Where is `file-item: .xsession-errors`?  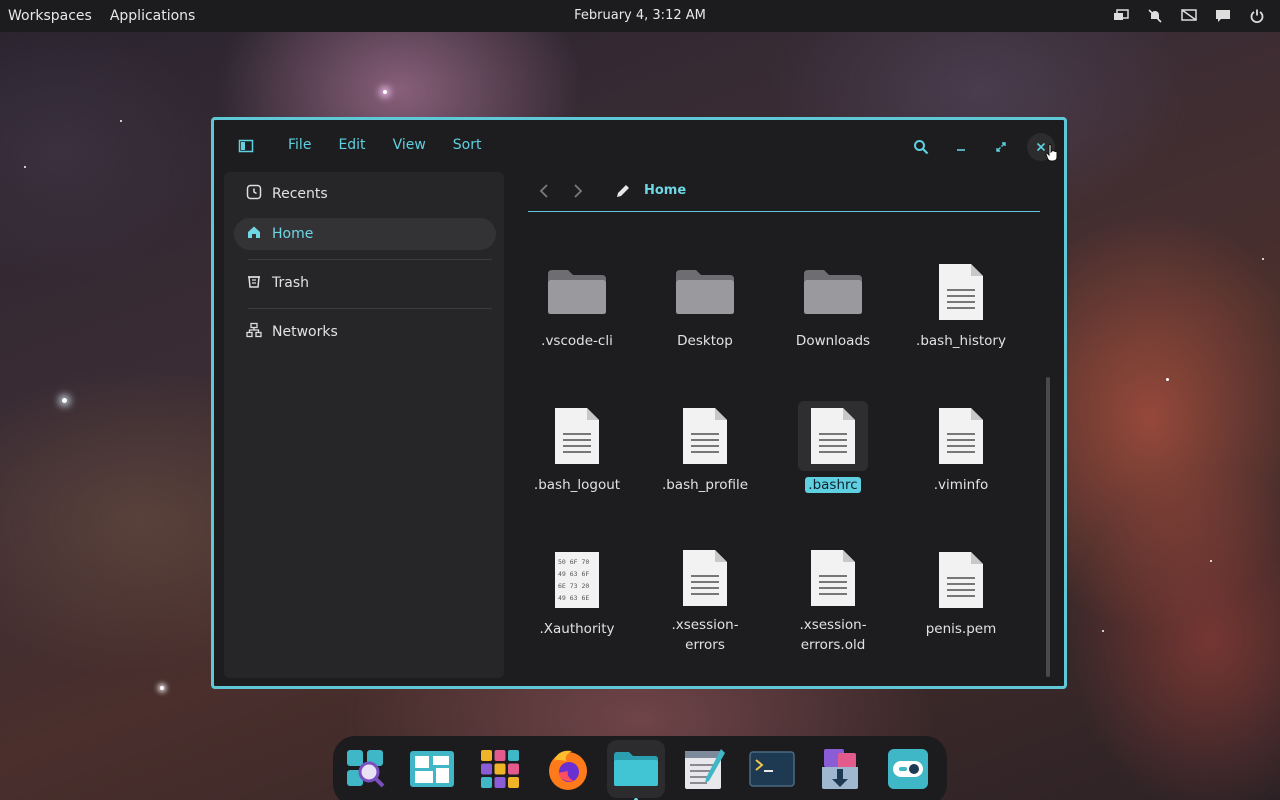
file-item: .xsession-errors is located at coordinates (705, 600).